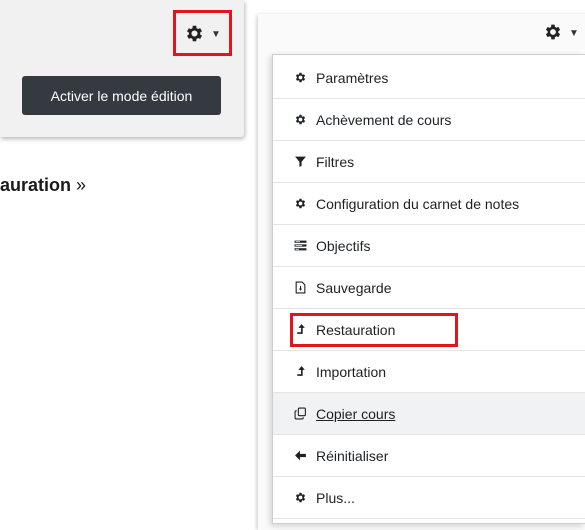  Describe the element at coordinates (122, 68) in the screenshot. I see `course-header-panel: ▼ Activer le mode édition` at that location.